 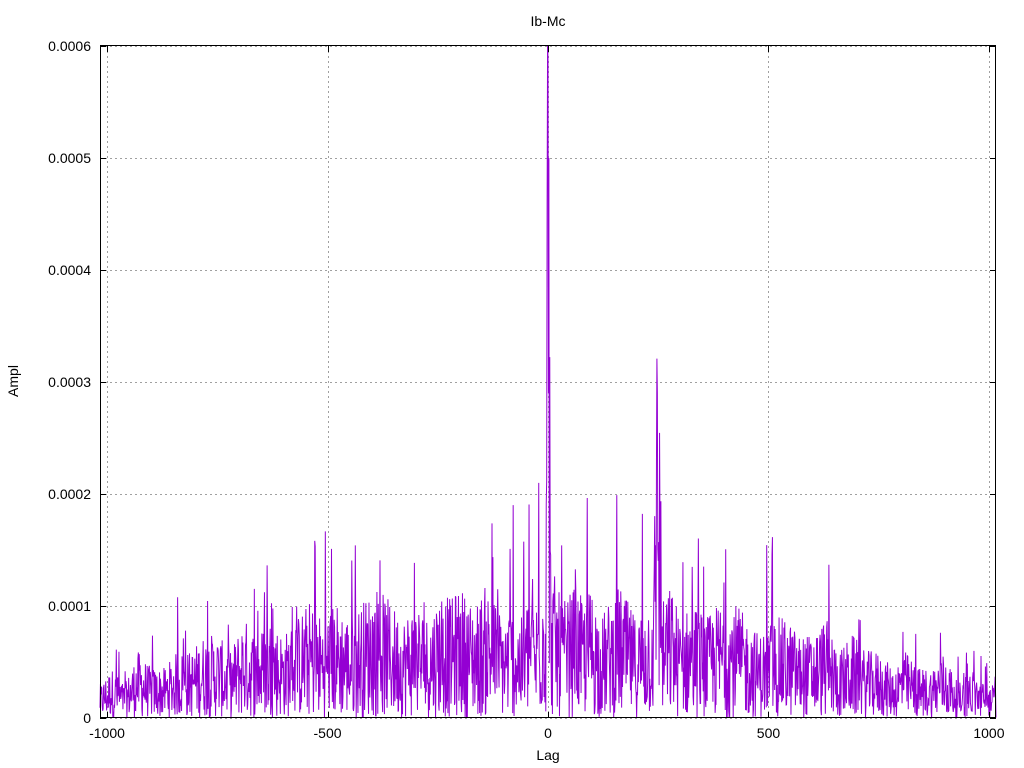 I want to click on y-tick-label: 0.0001, so click(x=69, y=606).